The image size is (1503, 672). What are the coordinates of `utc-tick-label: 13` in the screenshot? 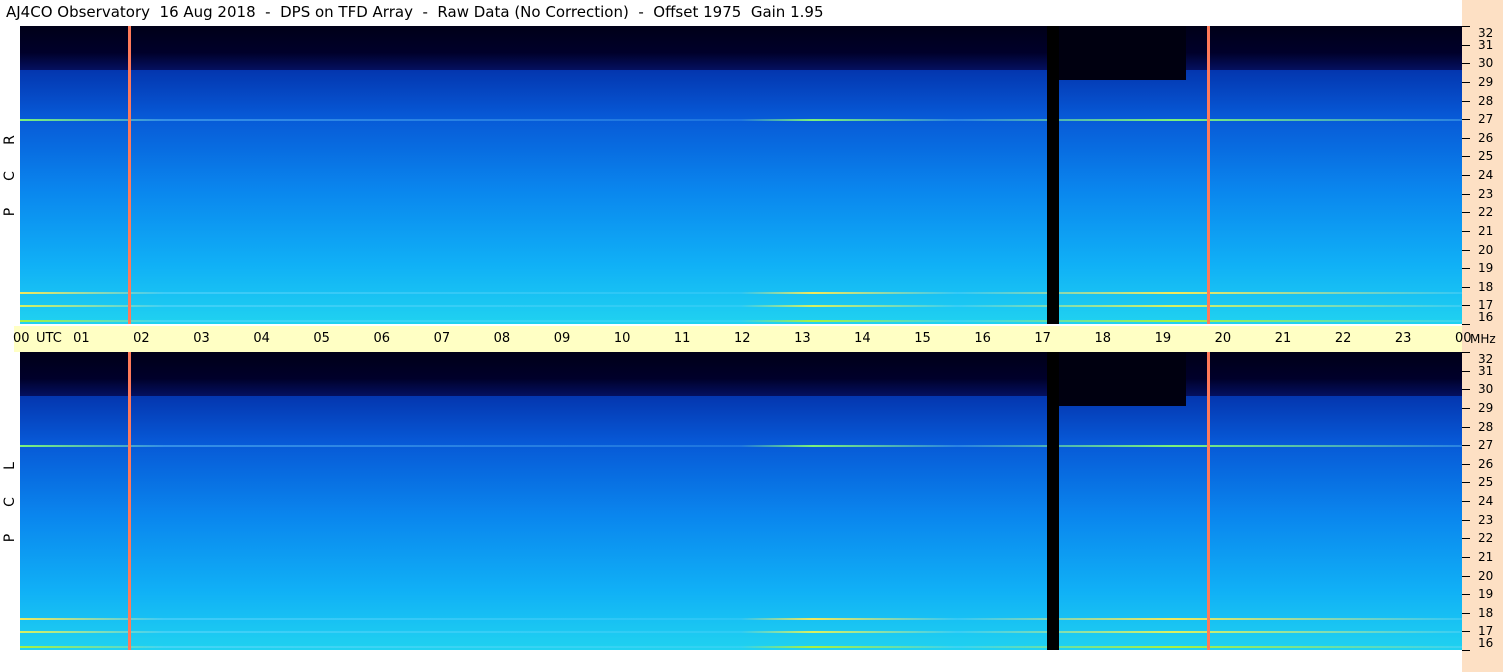 It's located at (802, 338).